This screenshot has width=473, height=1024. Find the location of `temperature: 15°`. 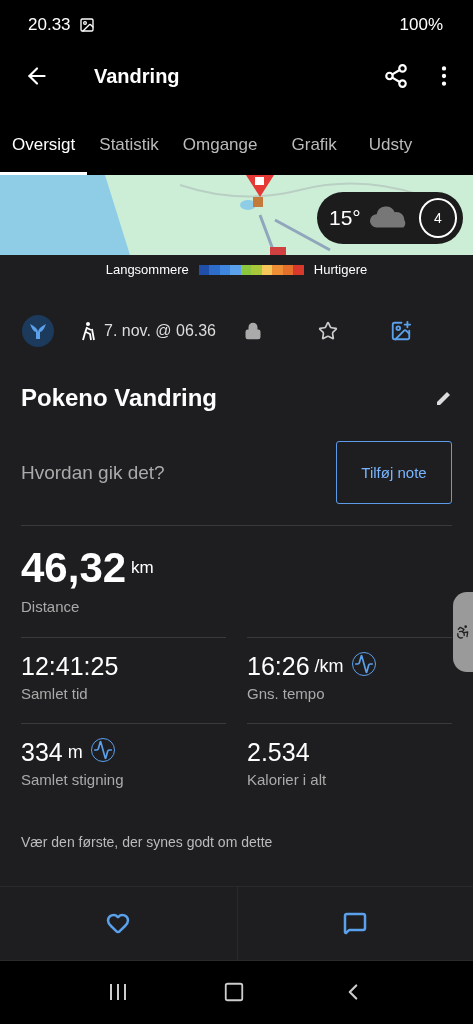

temperature: 15° is located at coordinates (345, 218).